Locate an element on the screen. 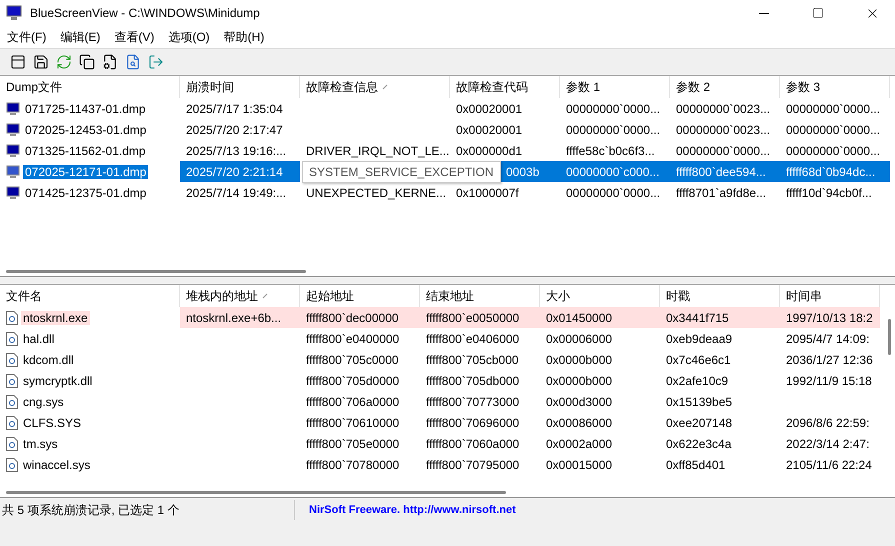 The image size is (895, 546). table-cell: 0x7c46e6c1 is located at coordinates (698, 359).